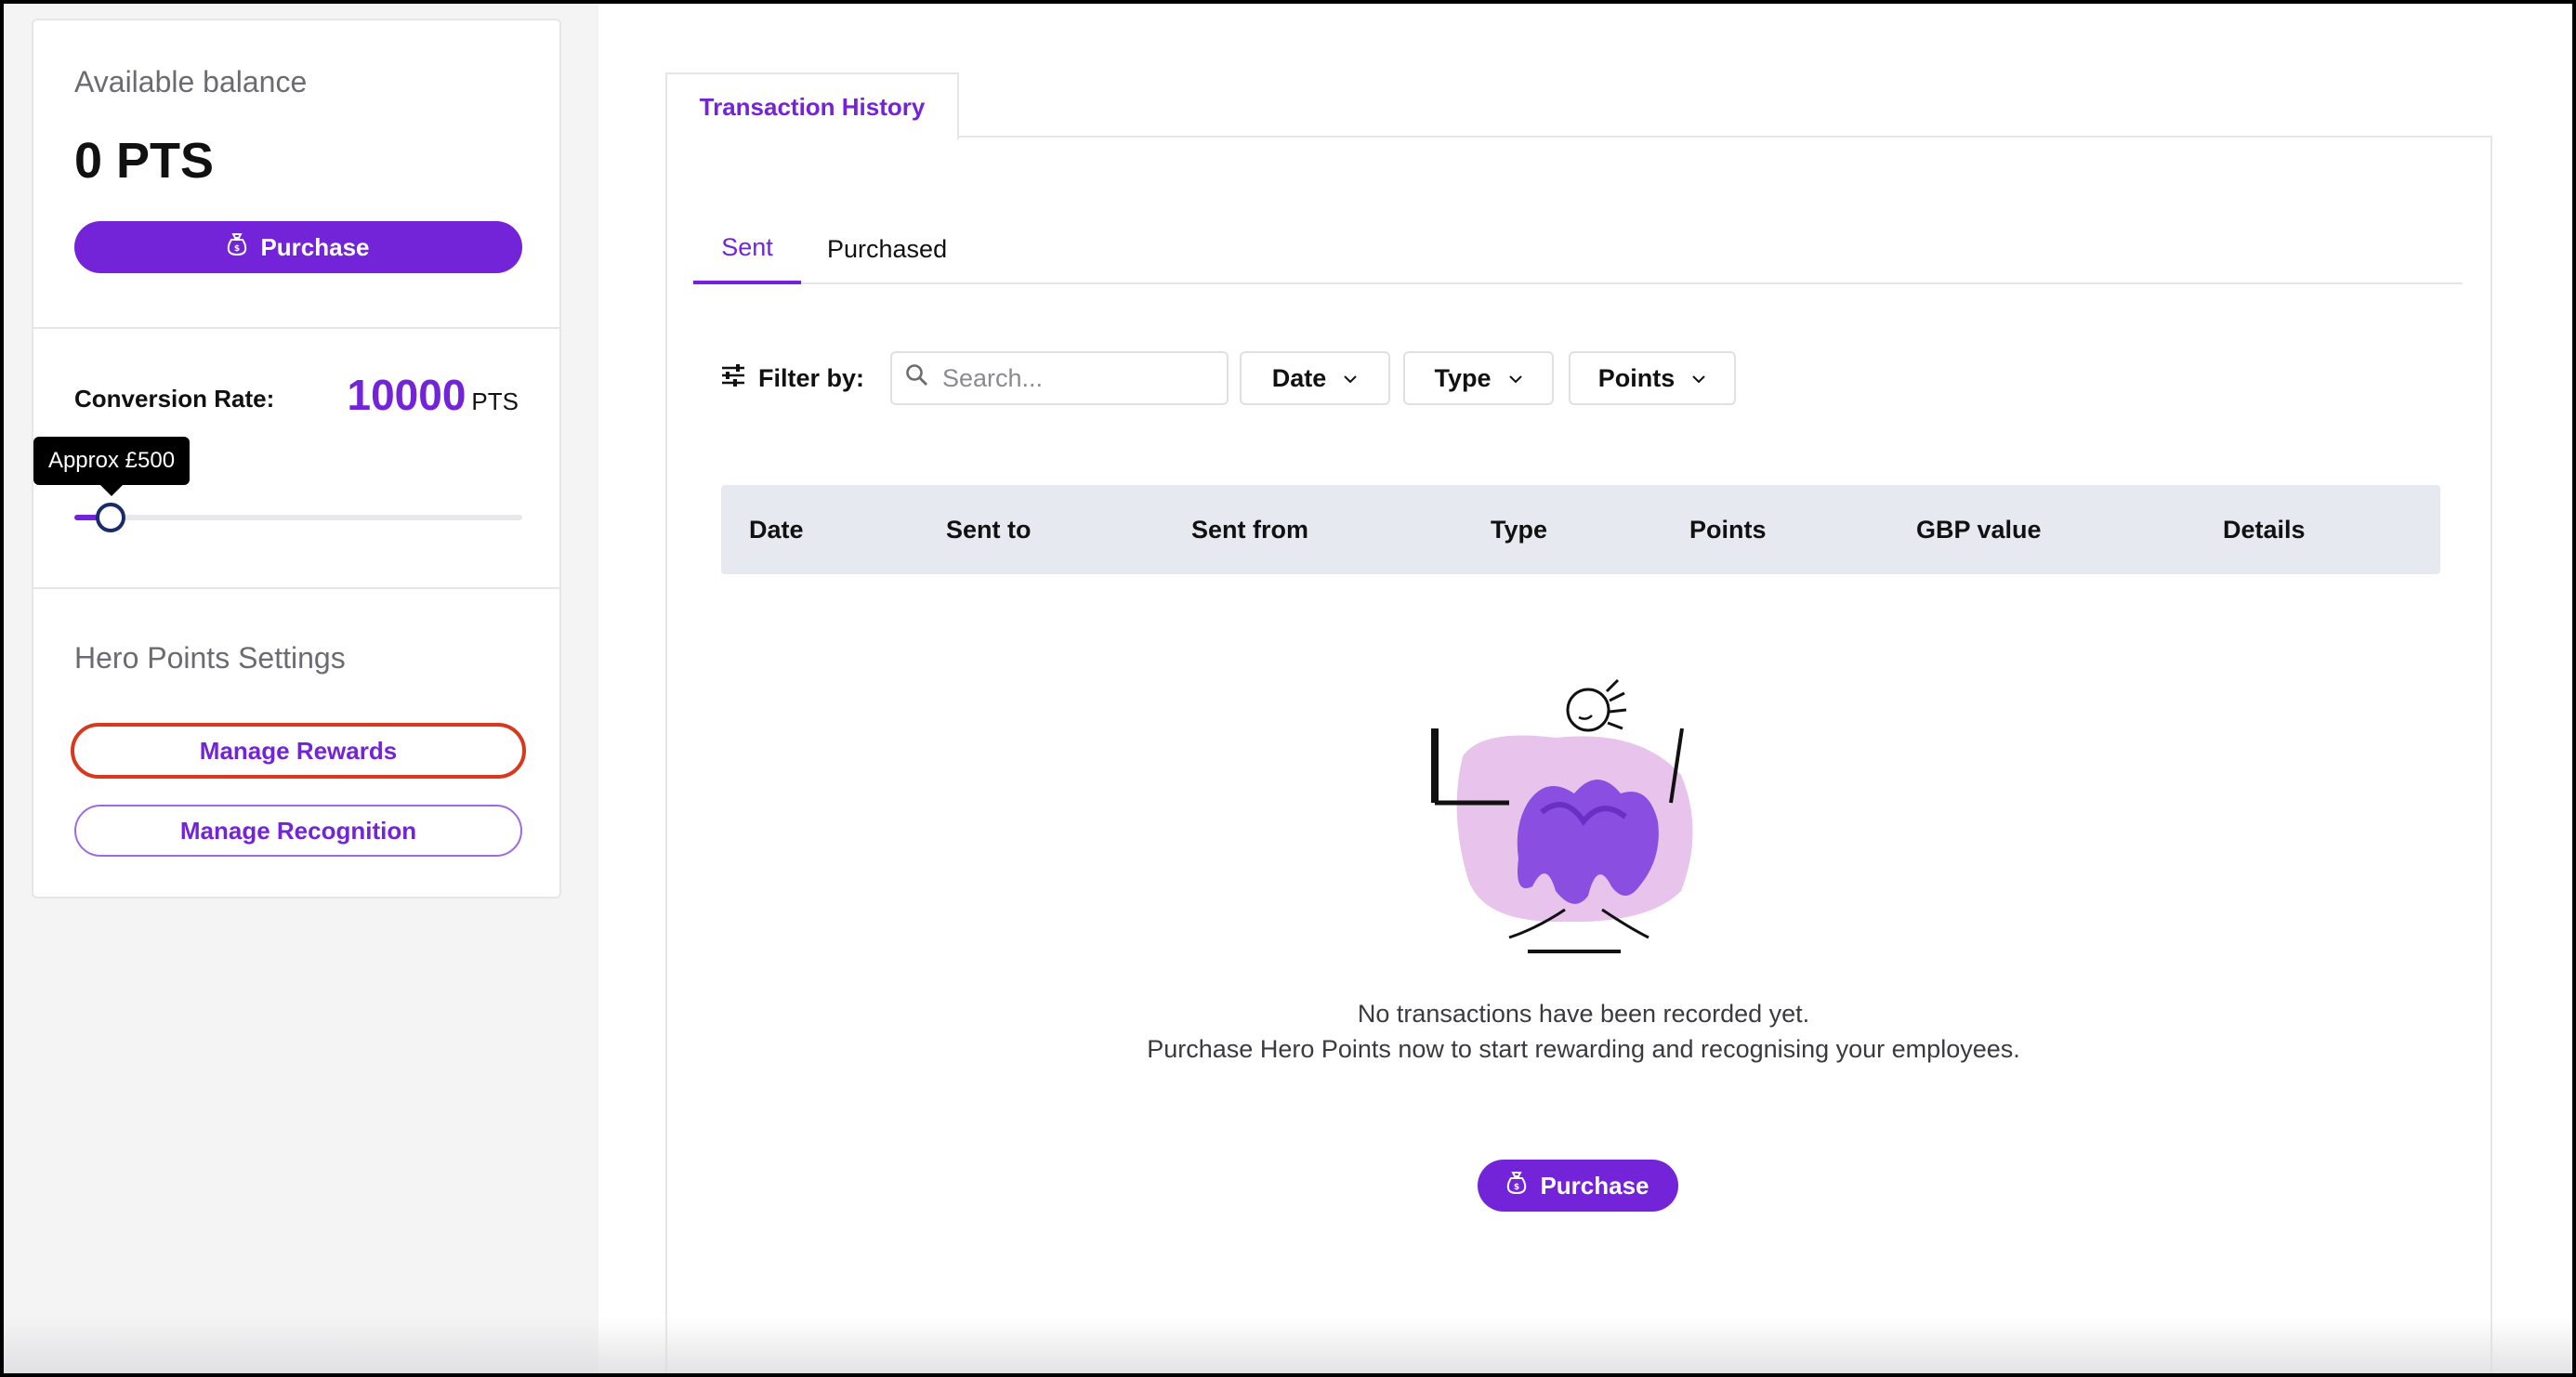 Image resolution: width=2576 pixels, height=1377 pixels. I want to click on conversion-slider, so click(298, 518).